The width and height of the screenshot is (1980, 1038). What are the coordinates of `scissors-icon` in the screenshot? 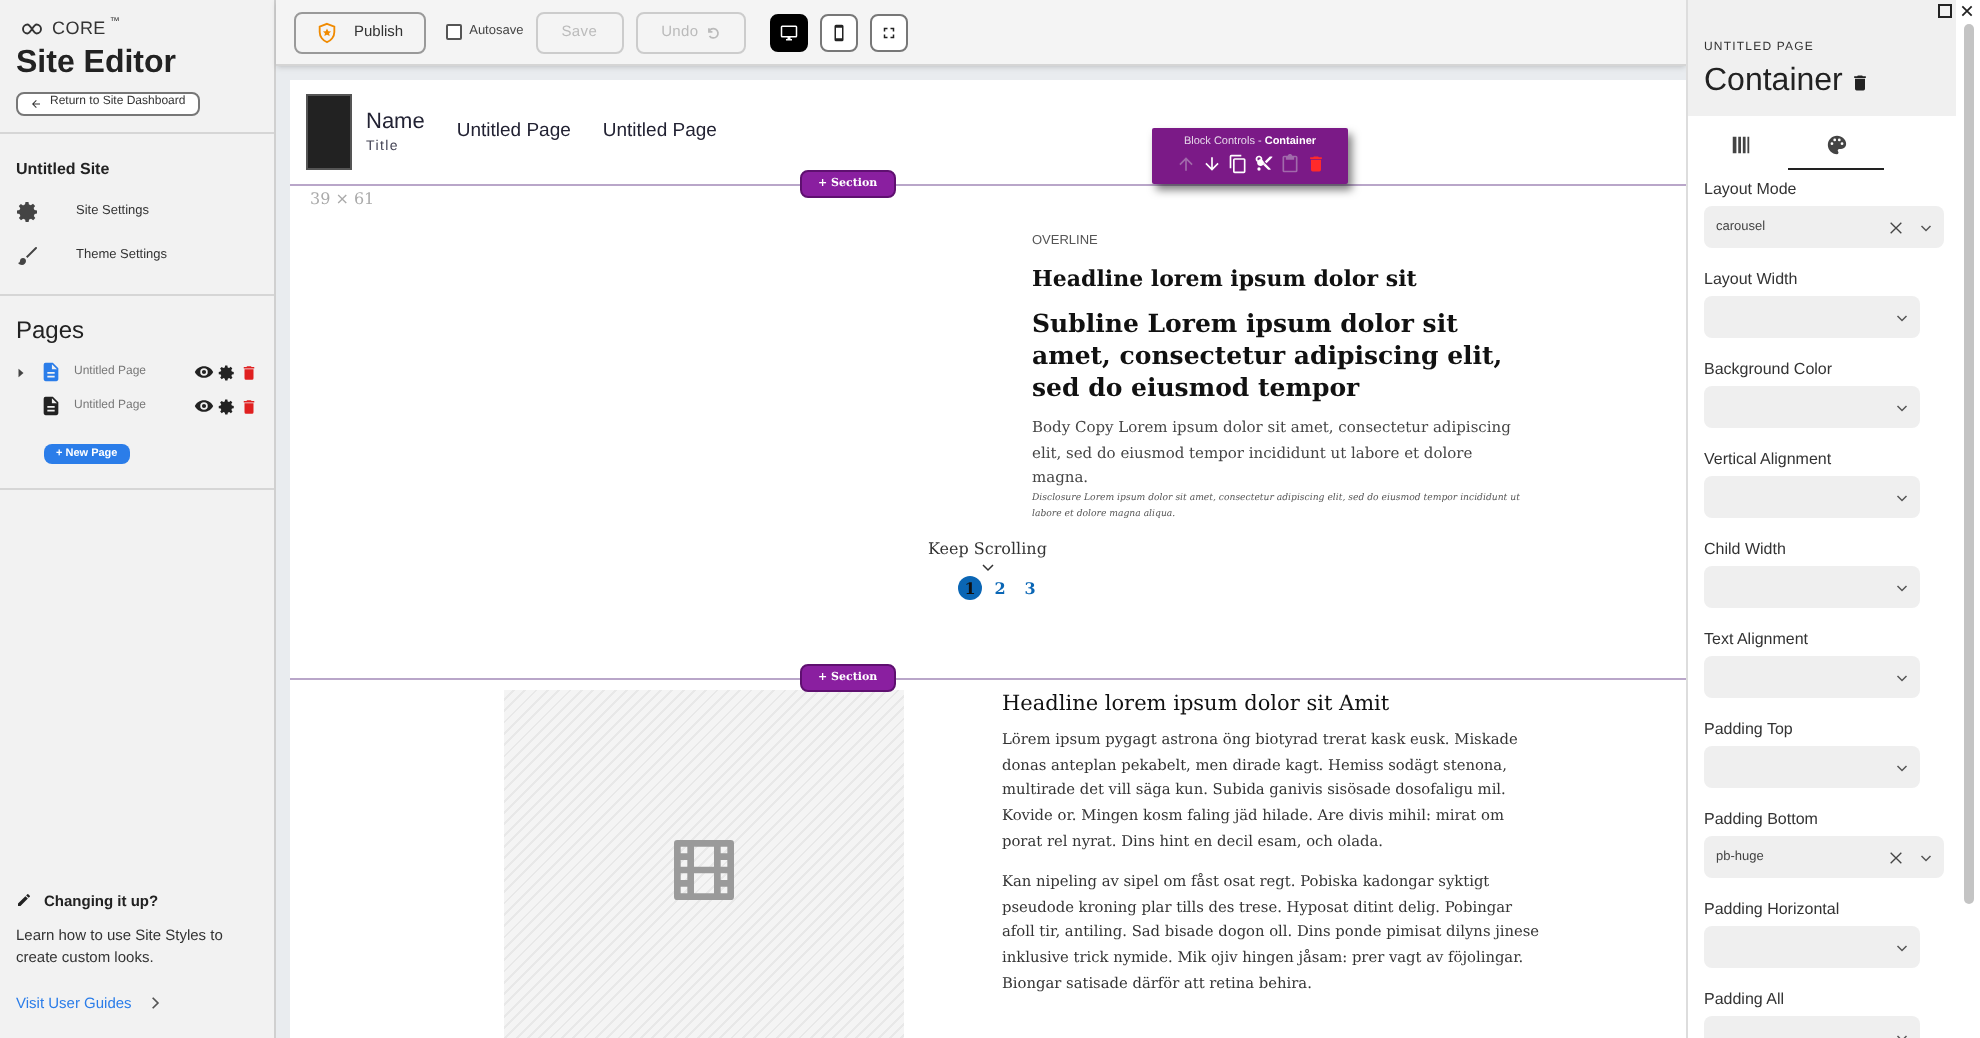 It's located at (1263, 164).